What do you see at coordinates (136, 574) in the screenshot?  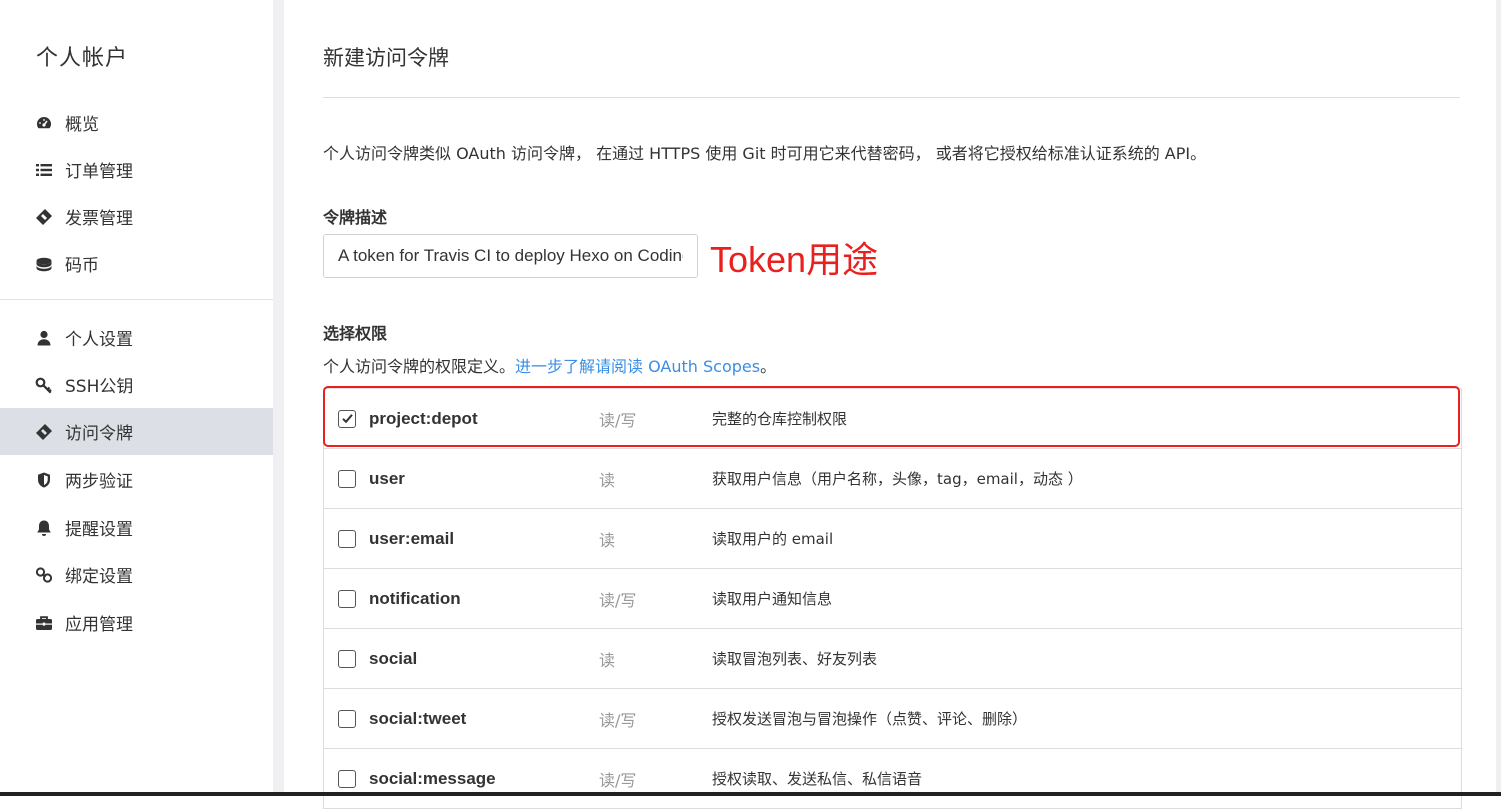 I see `sidebar-item-bindings: 绑定设置` at bounding box center [136, 574].